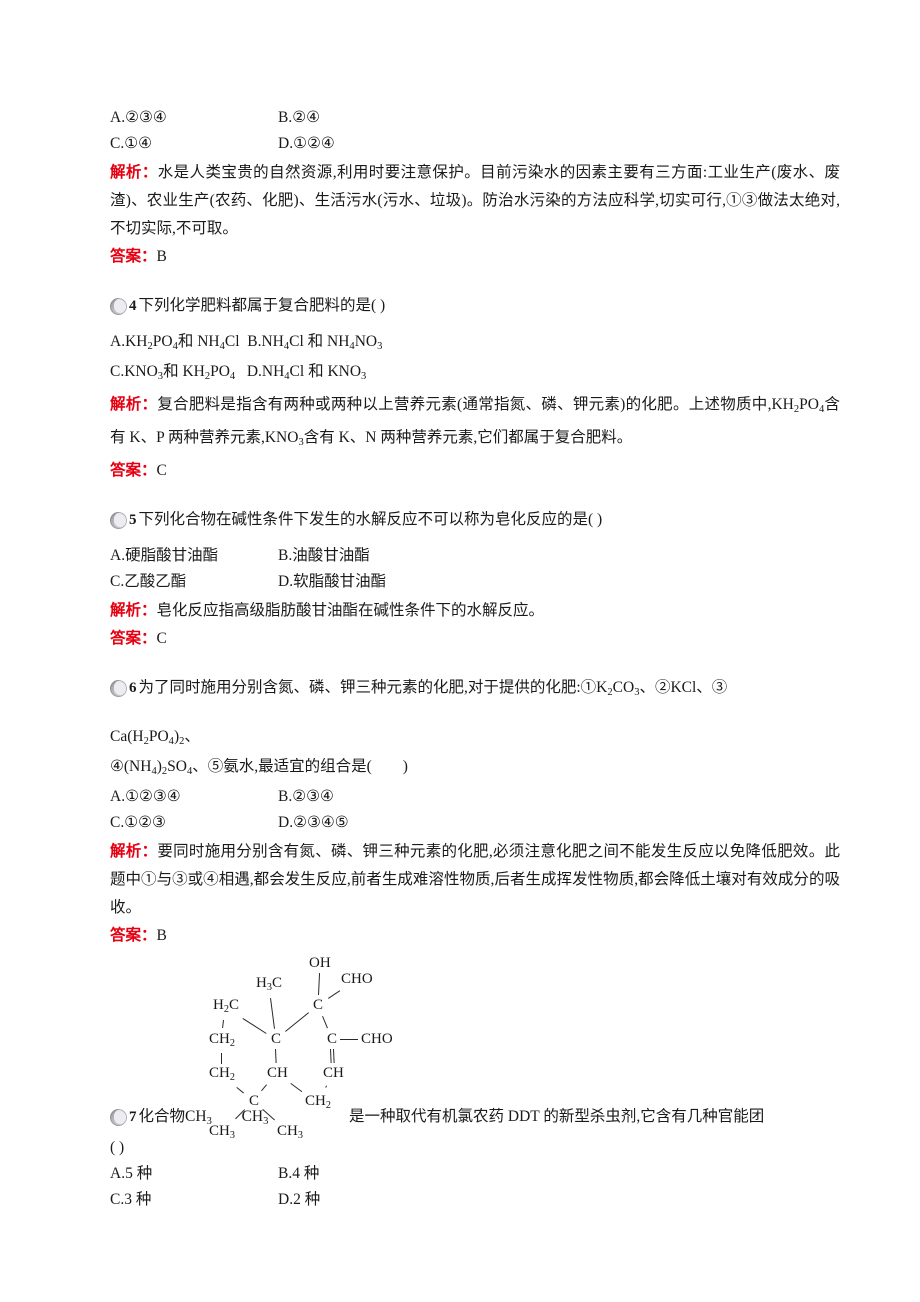 Image resolution: width=920 pixels, height=1302 pixels. I want to click on q7-option-d: D.2 种, so click(559, 1200).